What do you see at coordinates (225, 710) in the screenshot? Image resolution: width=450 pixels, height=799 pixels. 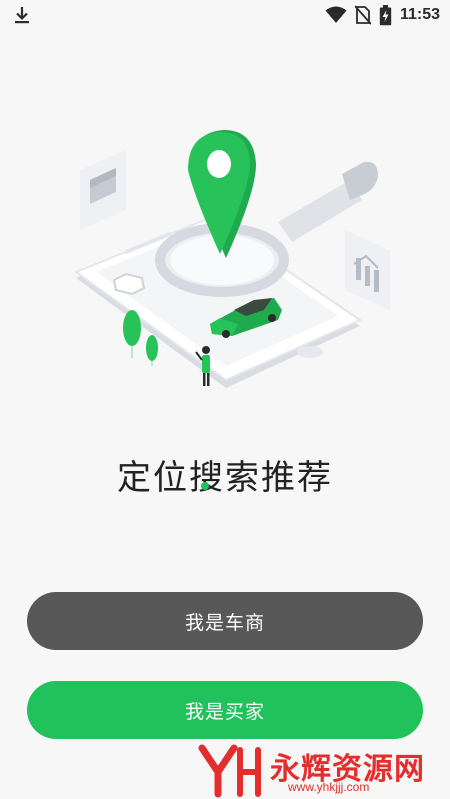 I see `buyer-button: 我是买家` at bounding box center [225, 710].